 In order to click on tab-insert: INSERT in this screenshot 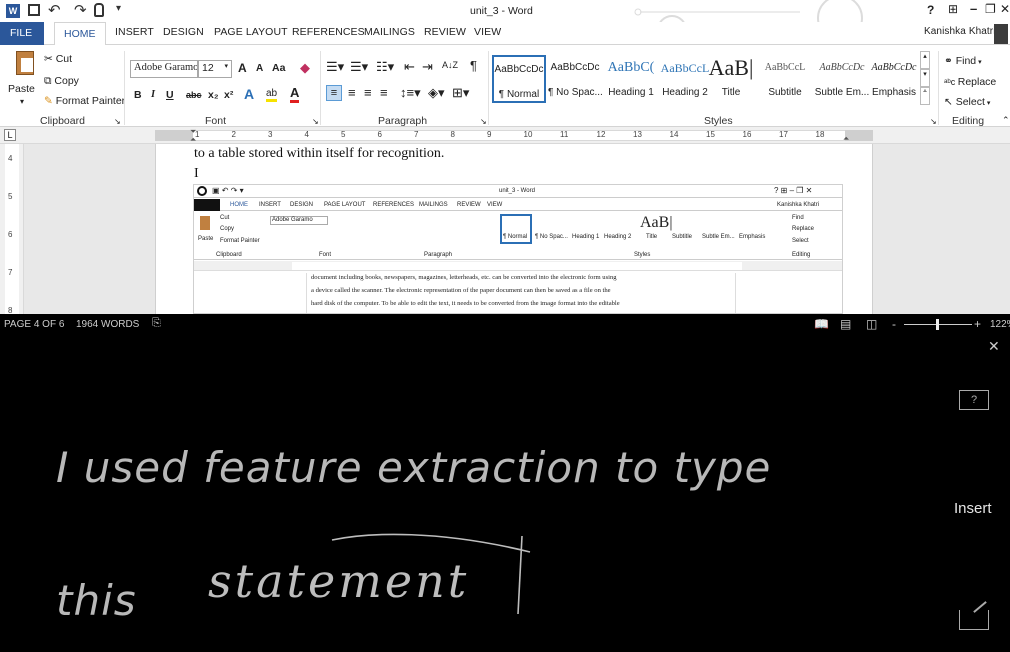, I will do `click(134, 32)`.